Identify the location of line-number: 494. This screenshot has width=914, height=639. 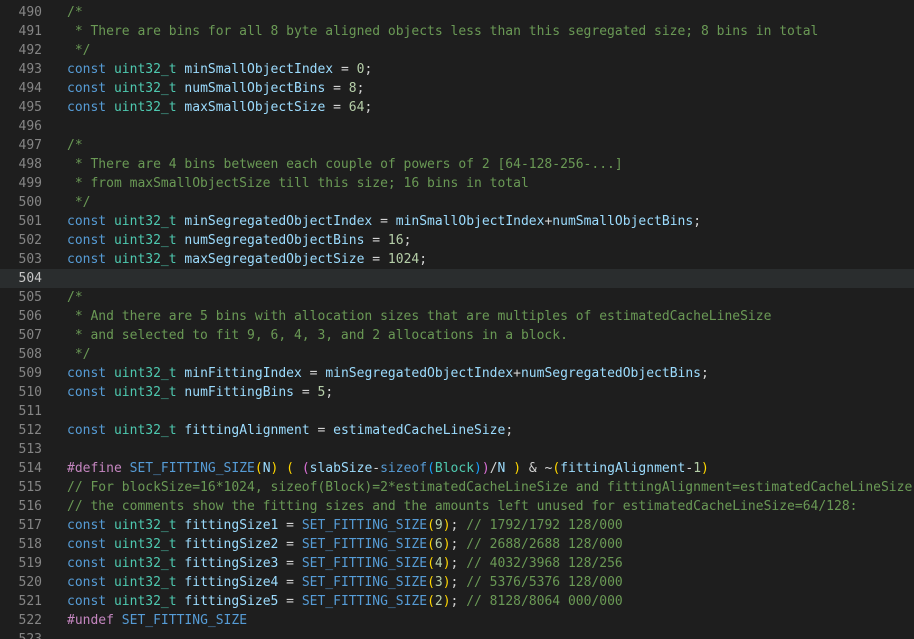
(30, 88).